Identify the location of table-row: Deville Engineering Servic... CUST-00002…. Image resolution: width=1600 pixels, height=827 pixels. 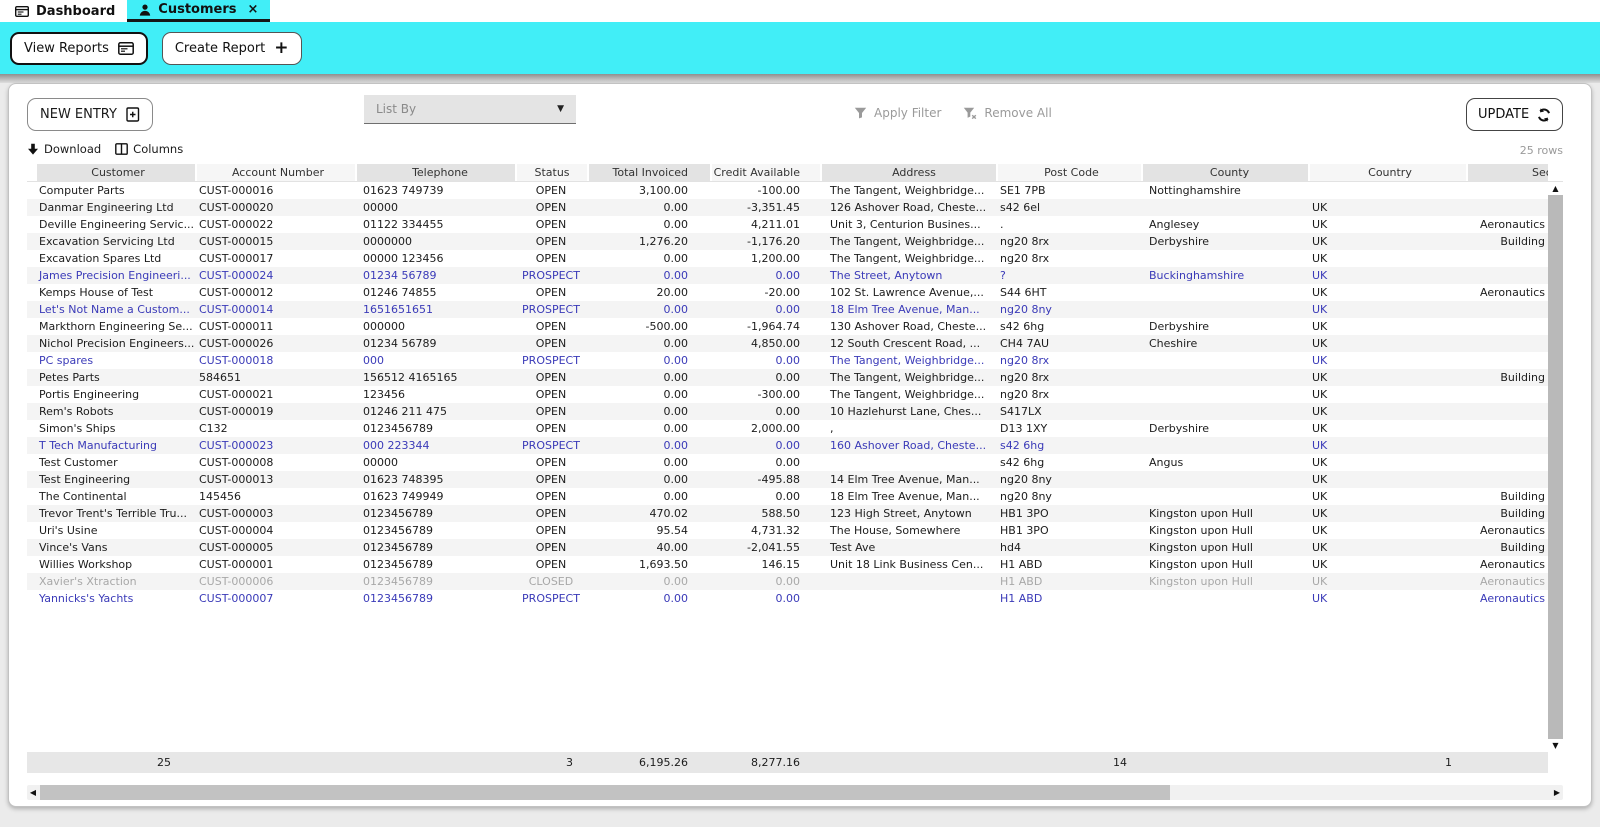
(787, 224).